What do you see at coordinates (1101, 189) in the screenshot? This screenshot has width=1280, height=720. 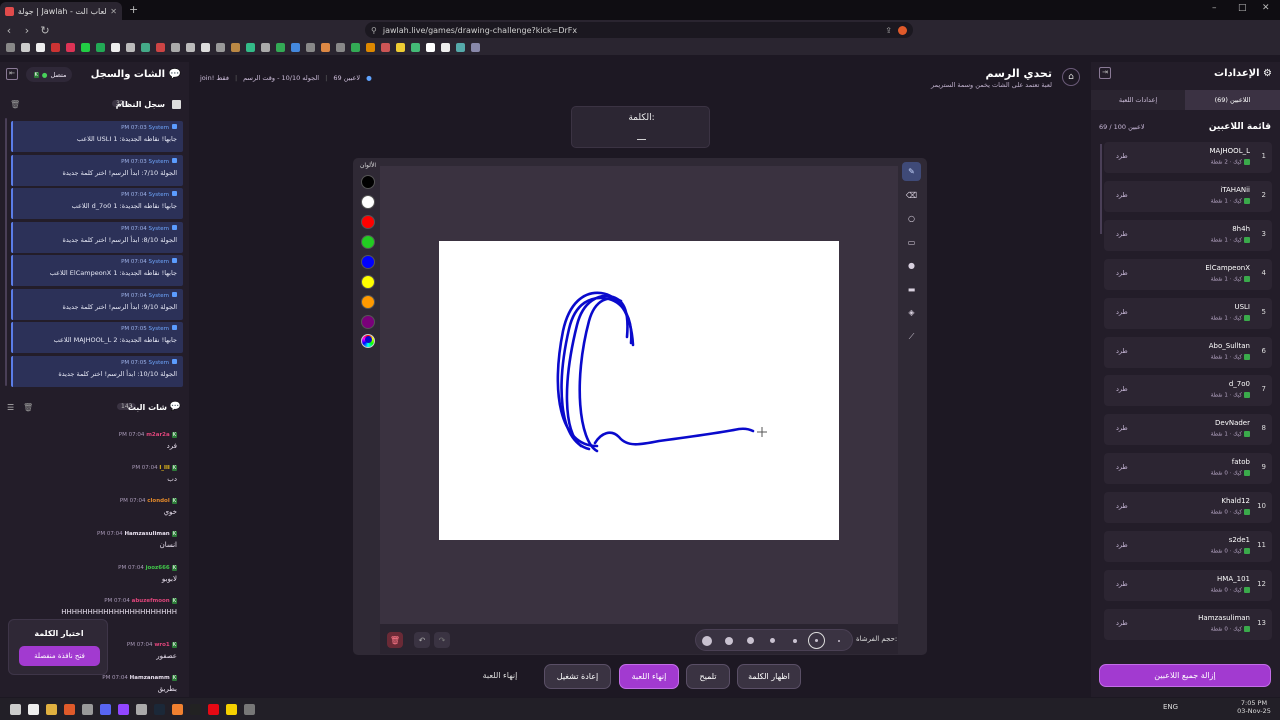 I see `players-scrollbar` at bounding box center [1101, 189].